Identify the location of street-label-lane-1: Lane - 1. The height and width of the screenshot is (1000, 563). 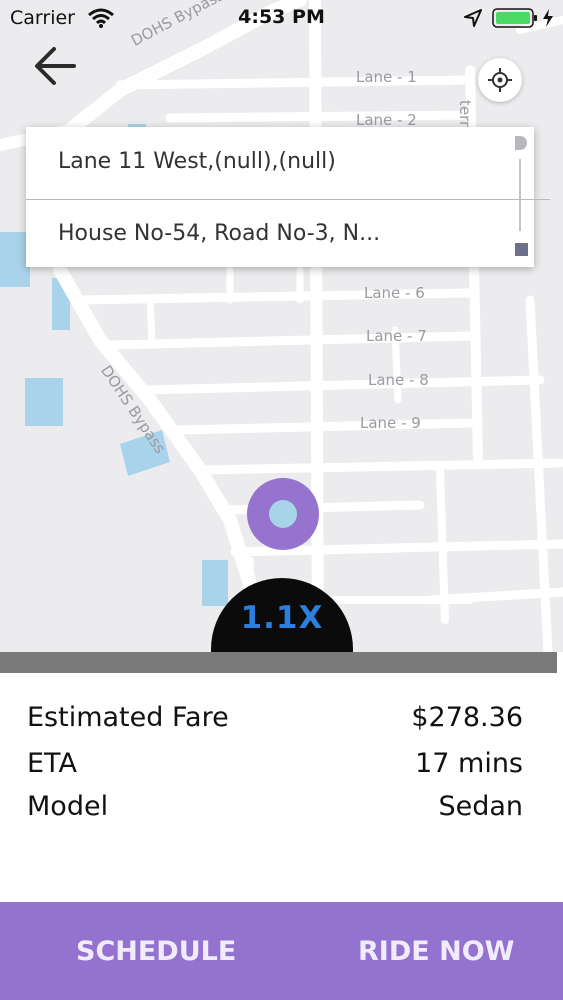
(386, 77).